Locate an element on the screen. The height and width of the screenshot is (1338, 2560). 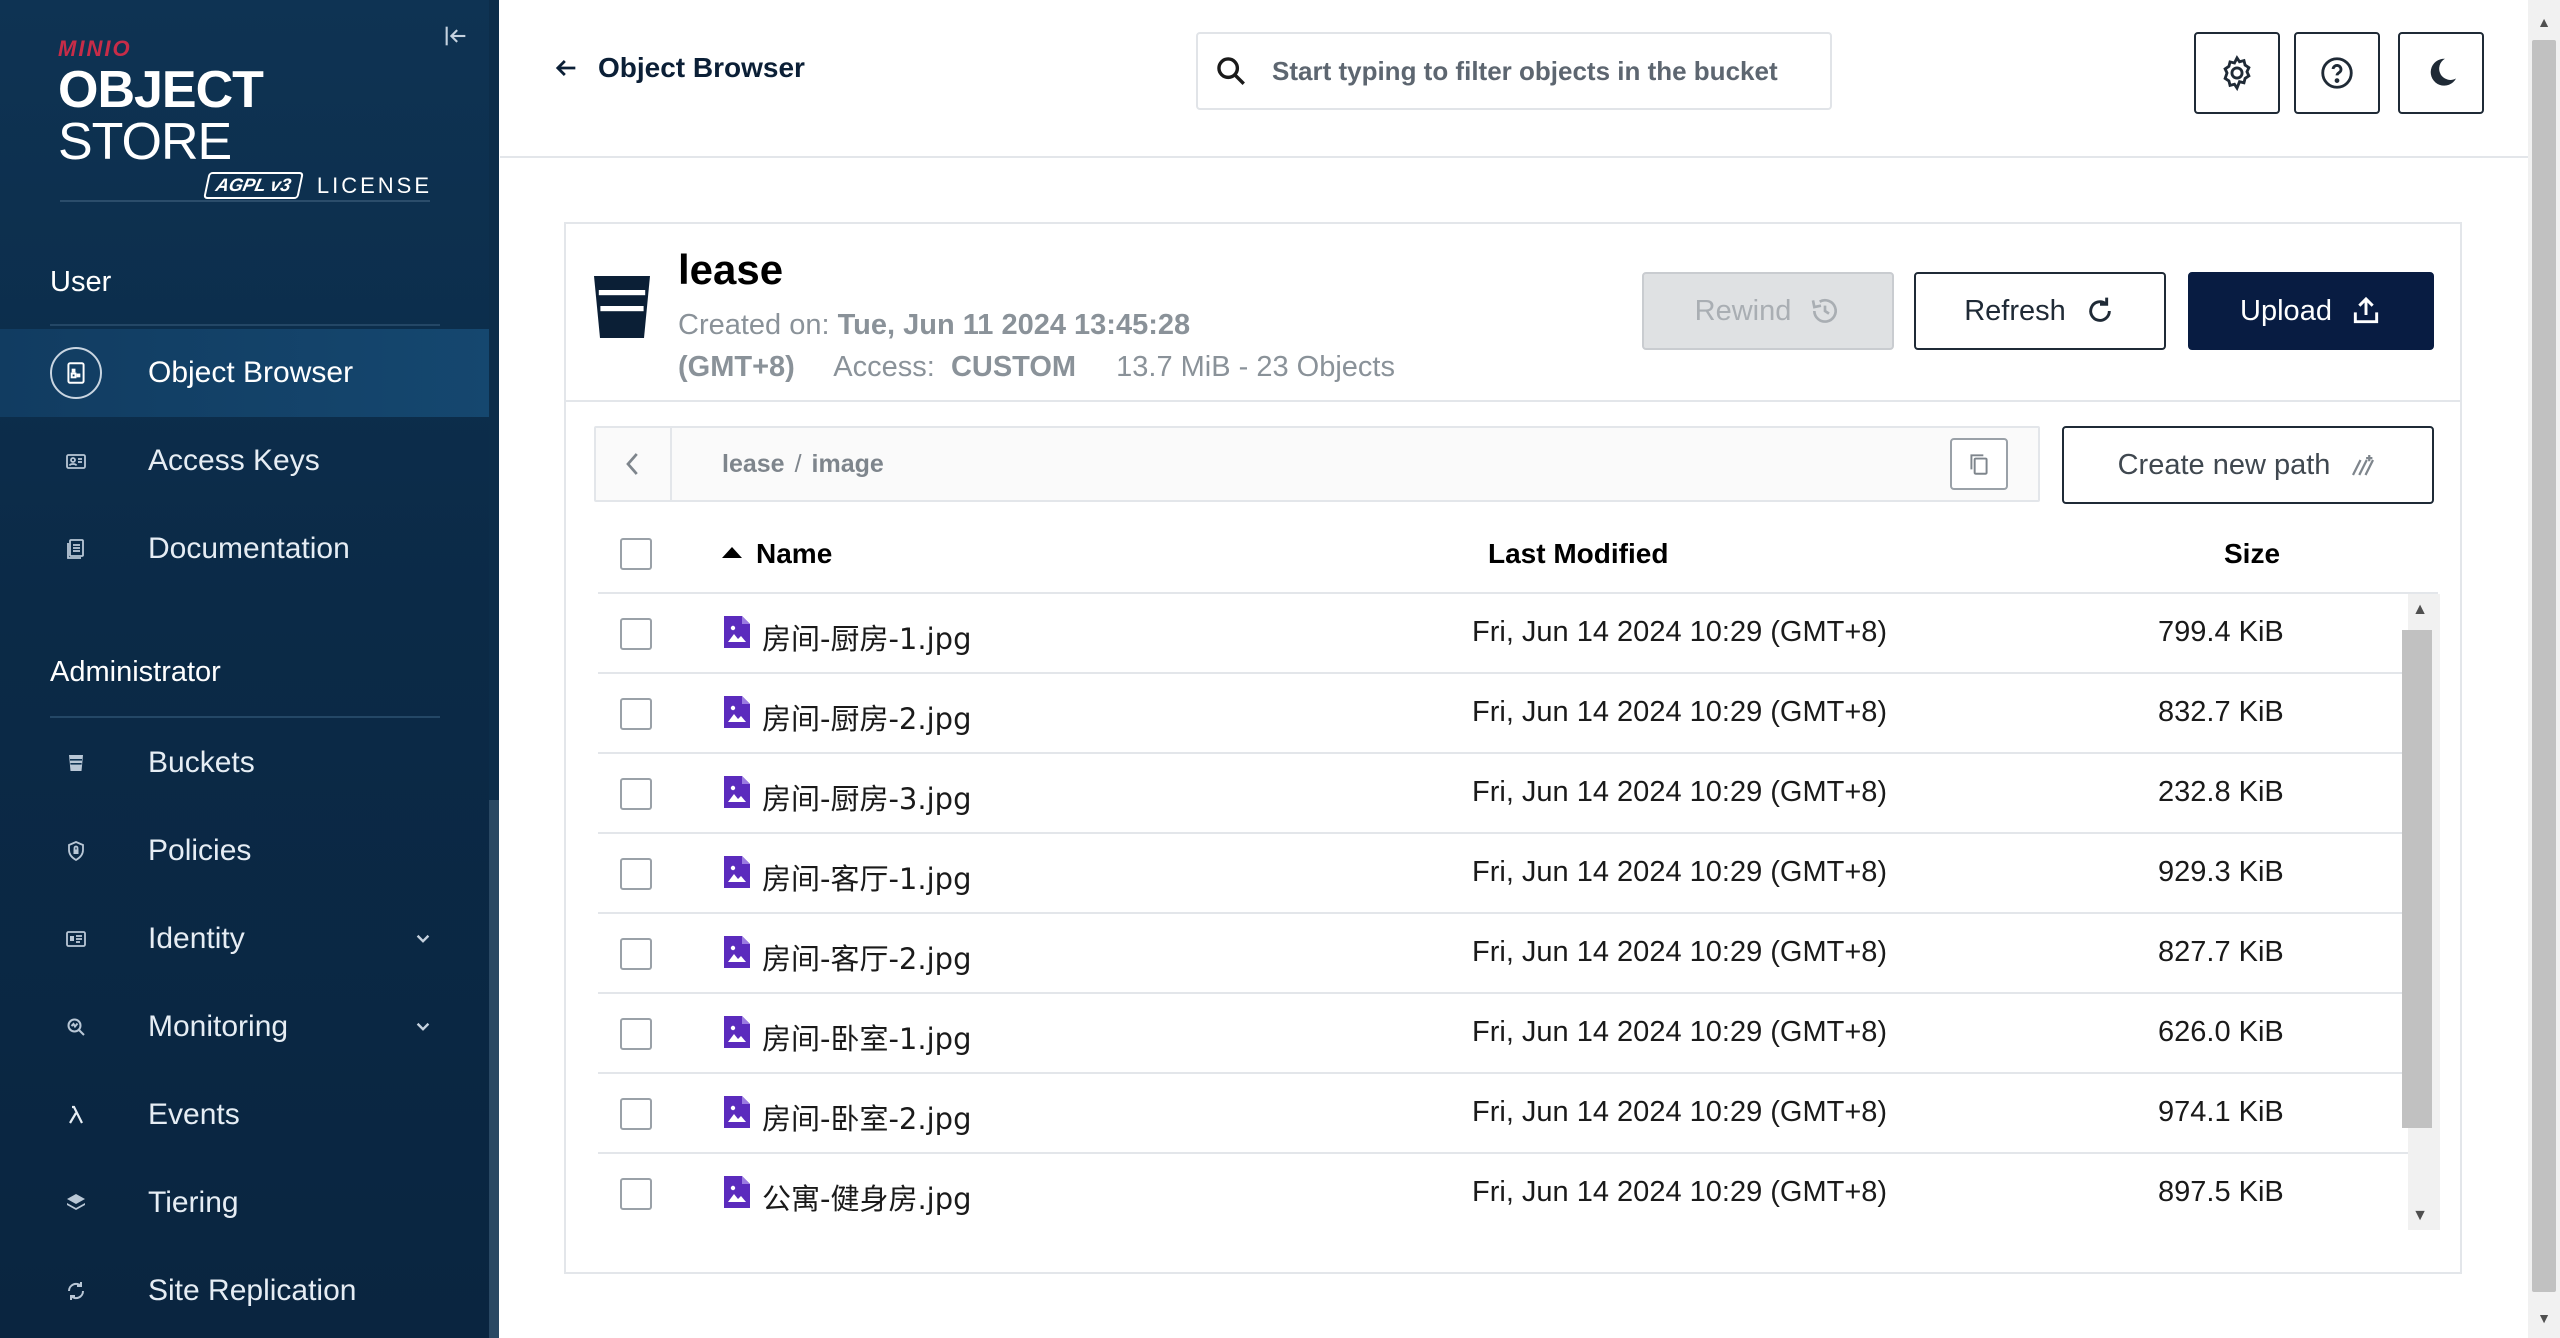
help-button is located at coordinates (2337, 73).